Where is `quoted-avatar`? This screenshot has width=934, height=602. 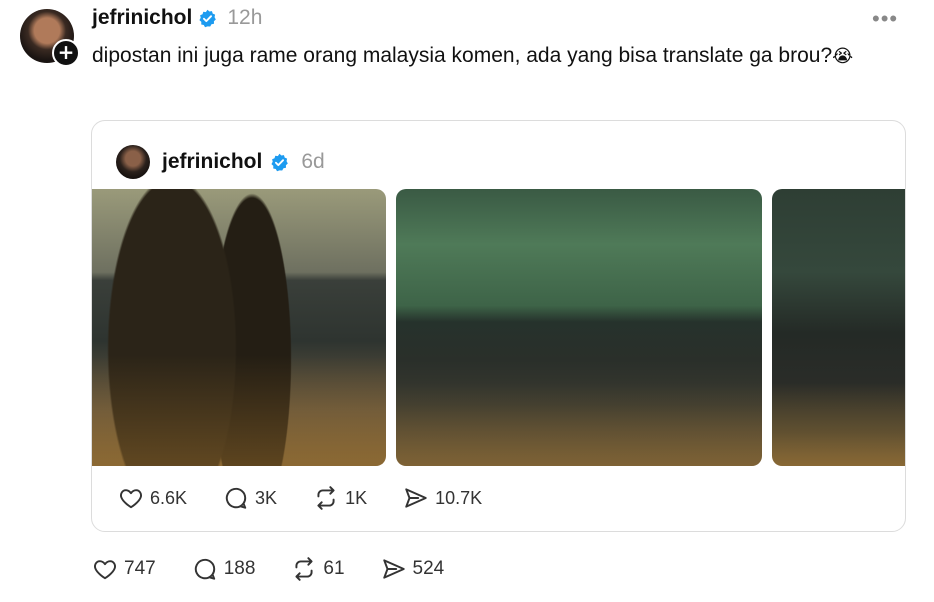 quoted-avatar is located at coordinates (133, 162).